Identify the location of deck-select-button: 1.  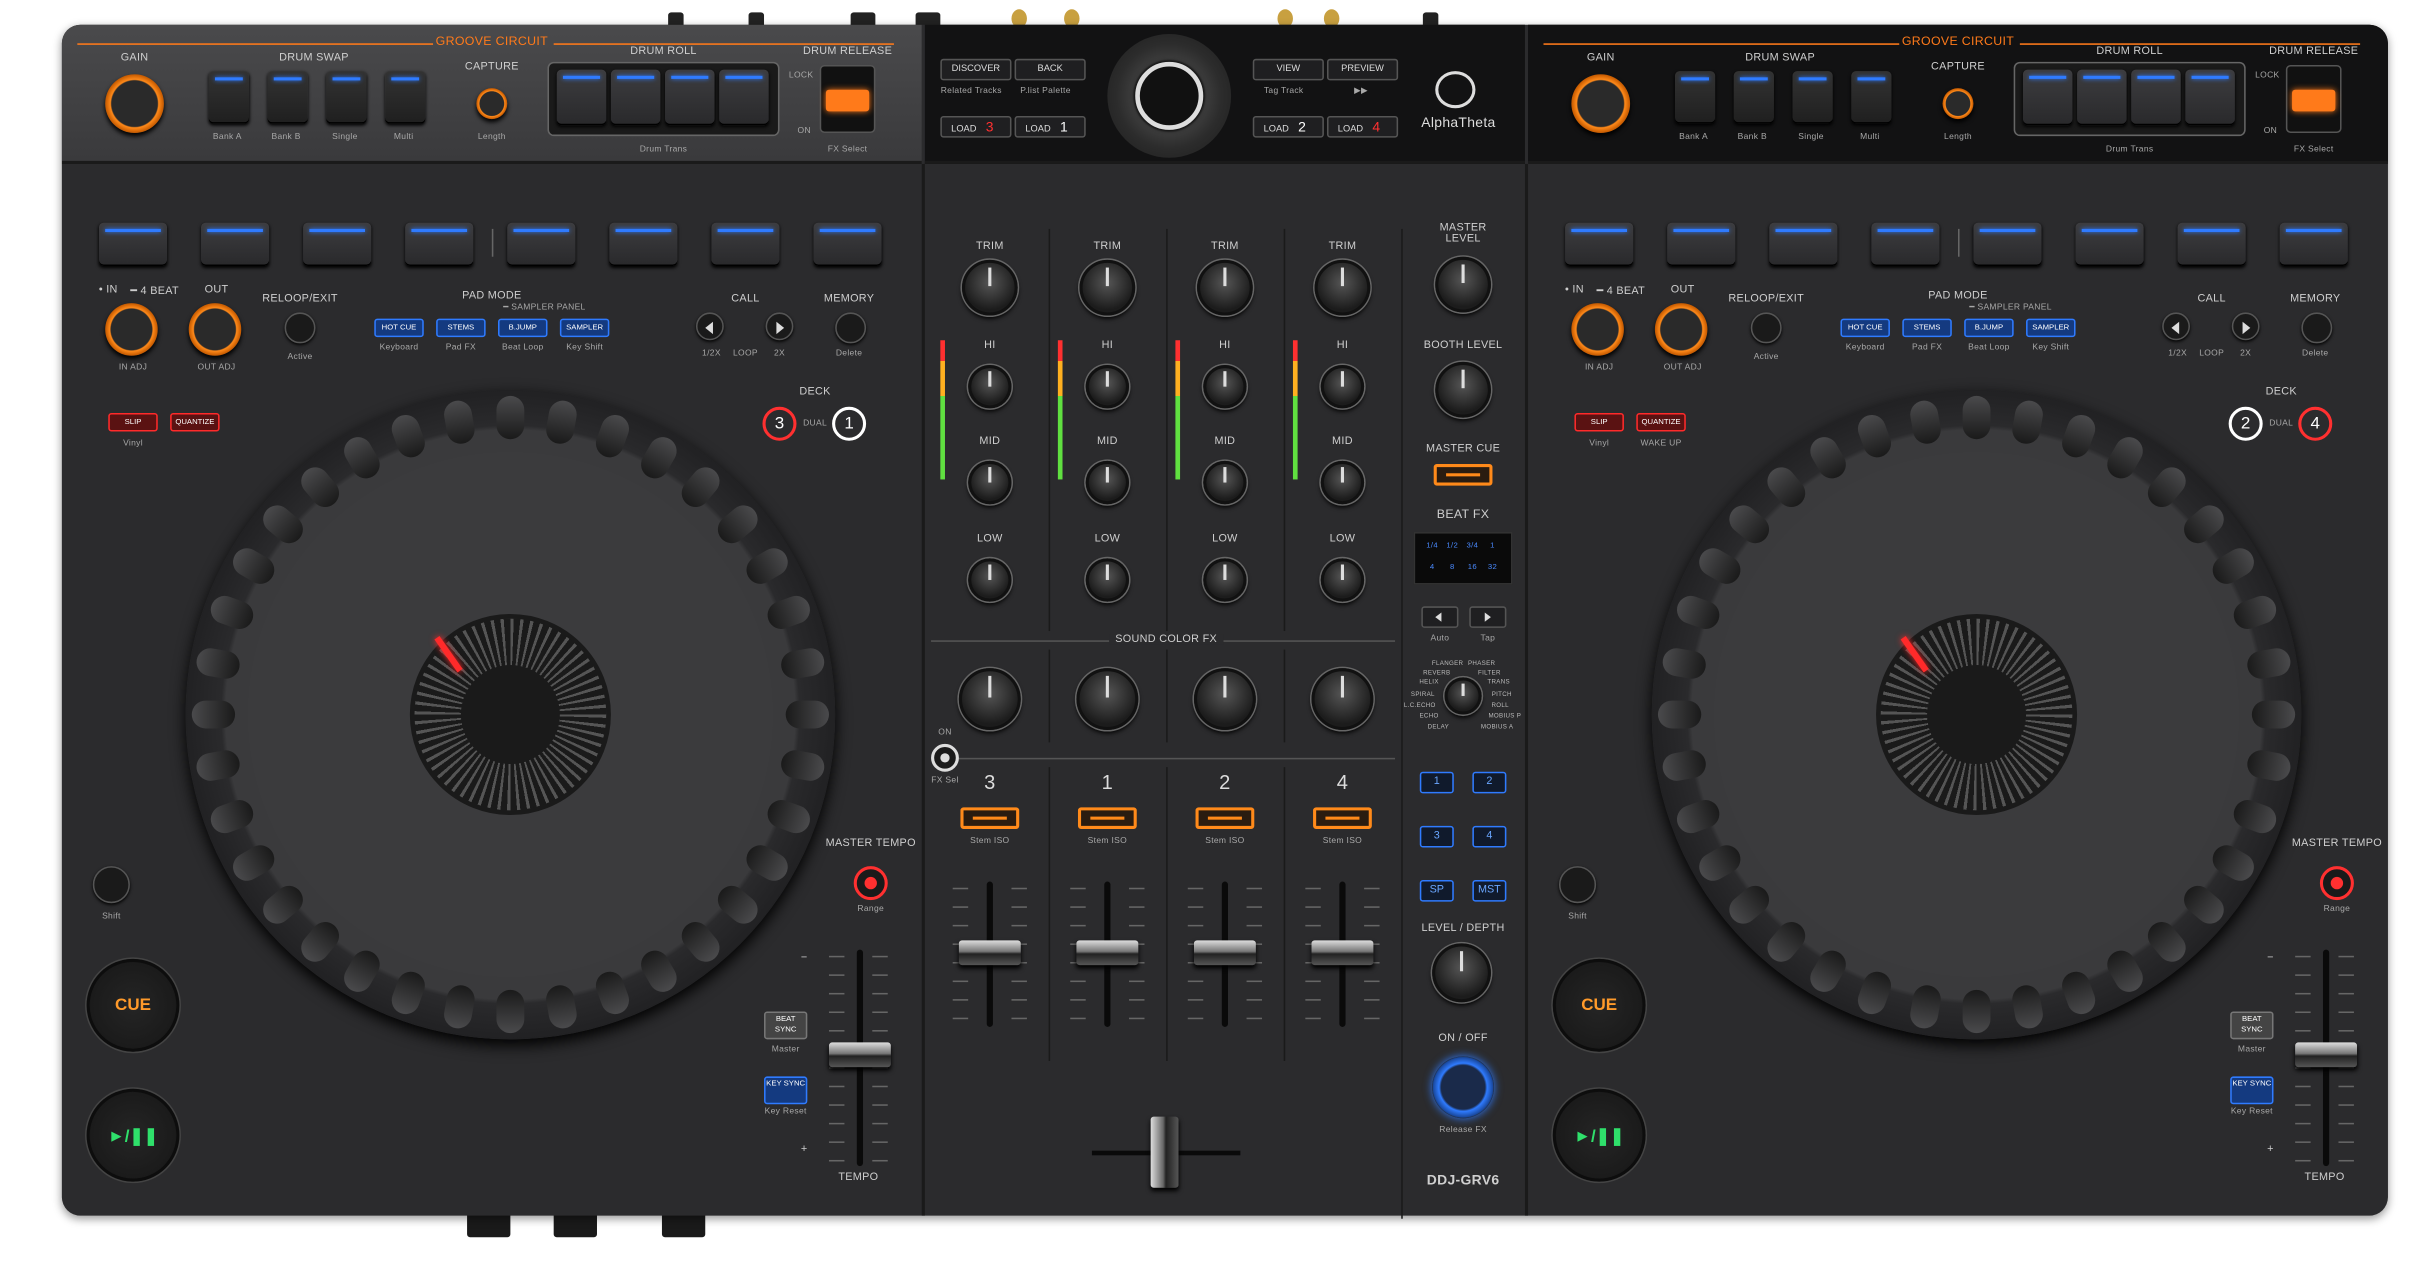
(849, 423).